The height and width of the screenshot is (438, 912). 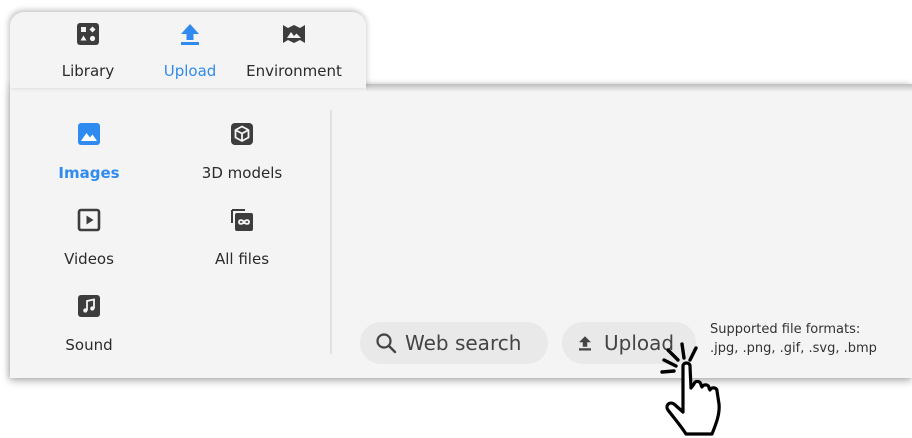 I want to click on sound-icon, so click(x=89, y=306).